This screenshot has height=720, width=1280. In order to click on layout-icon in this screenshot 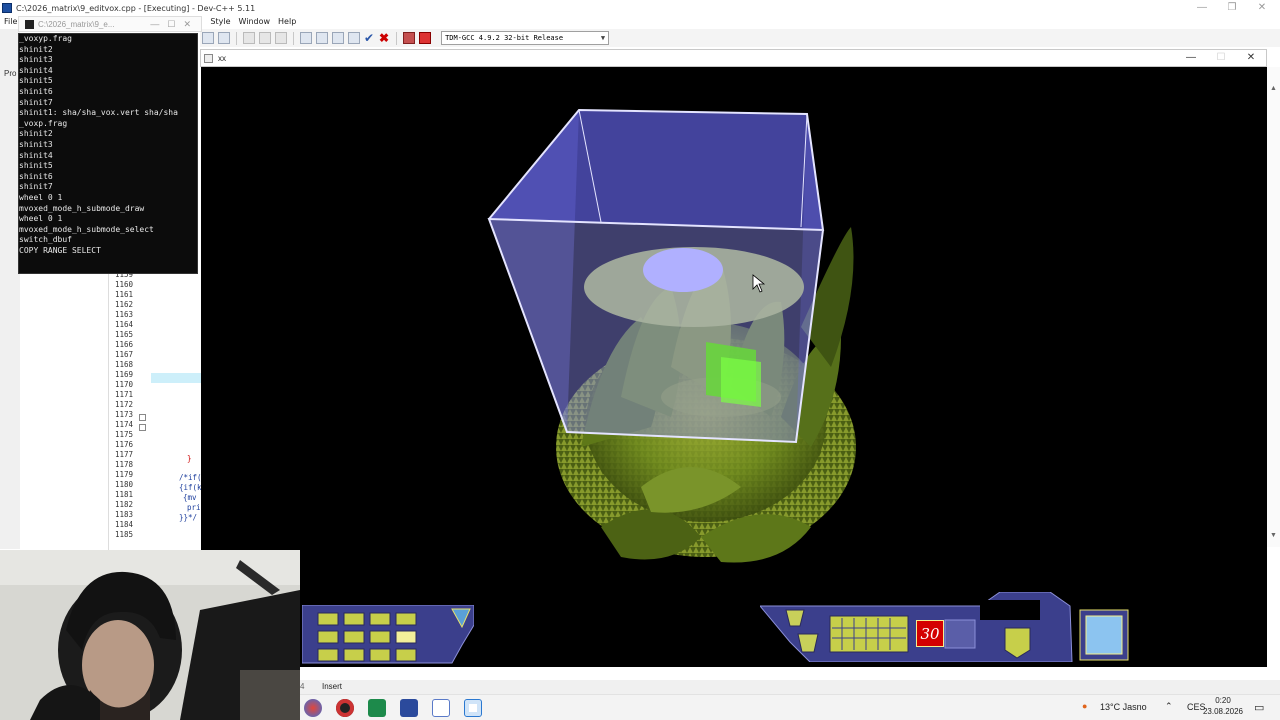, I will do `click(354, 38)`.